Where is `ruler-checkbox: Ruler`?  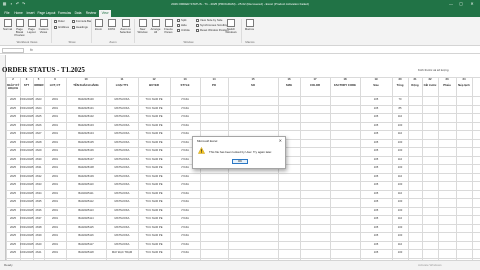 ruler-checkbox: Ruler is located at coordinates (59, 21).